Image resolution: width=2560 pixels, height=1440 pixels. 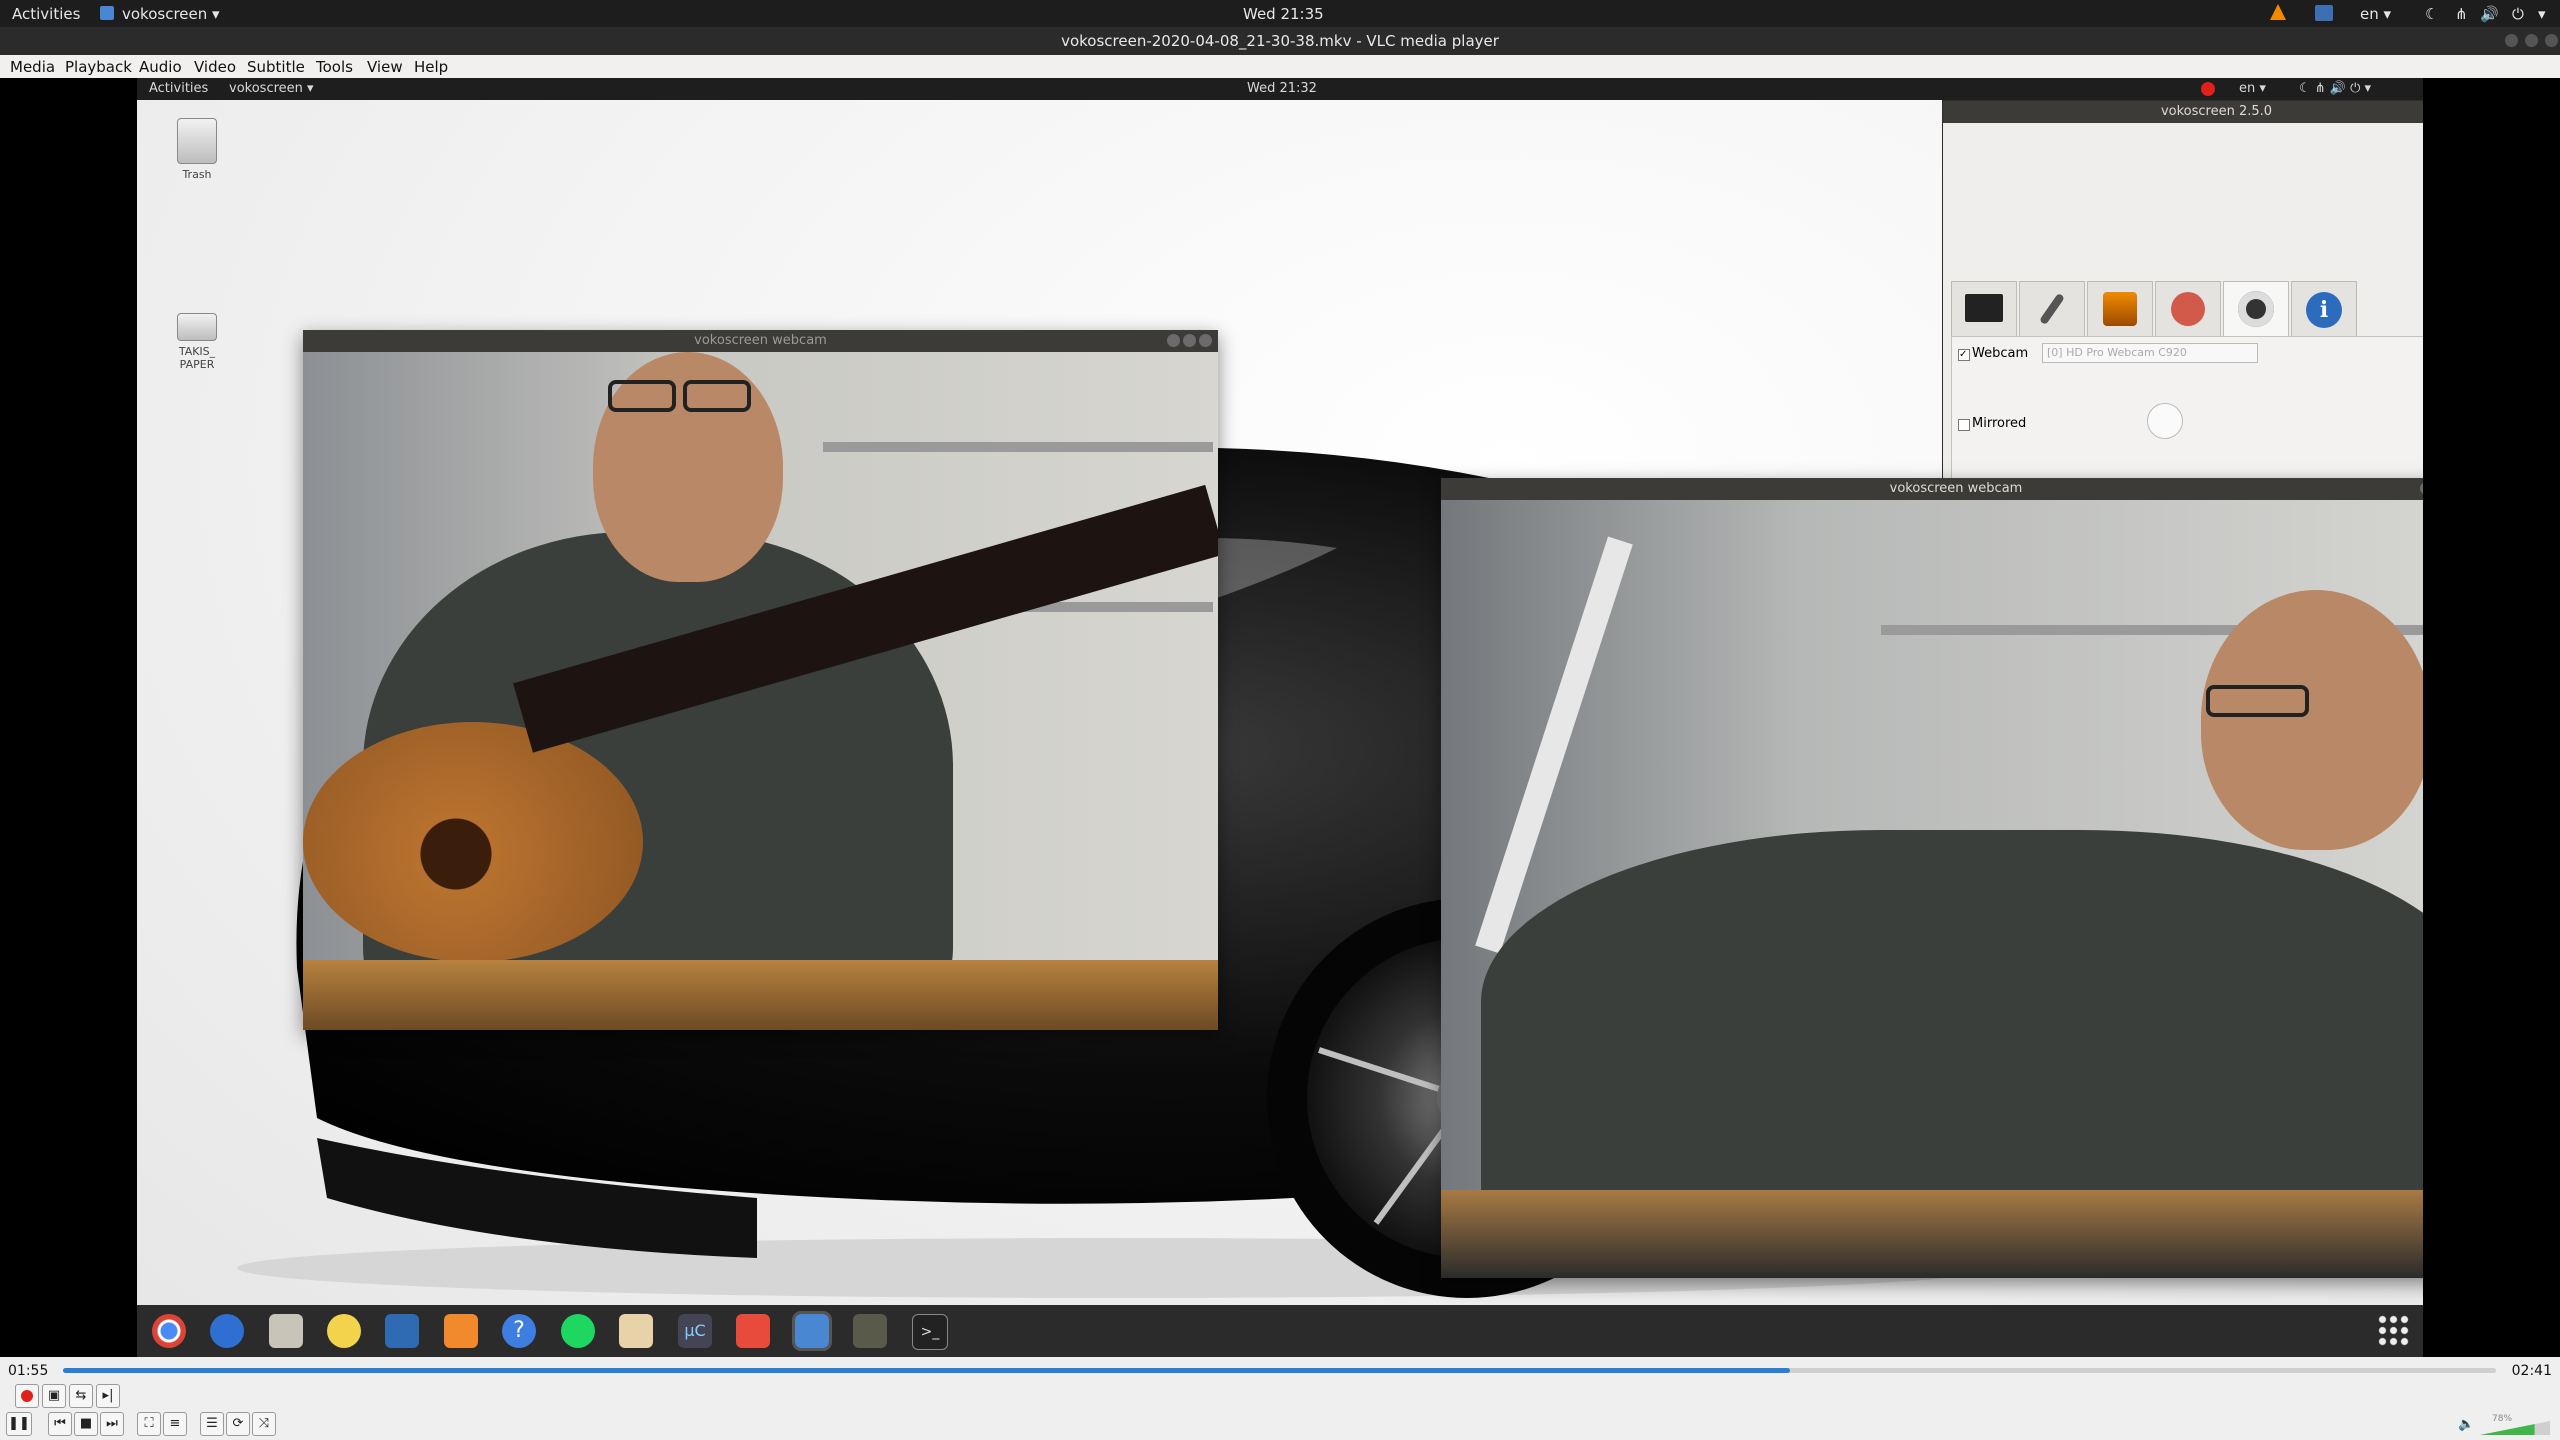 I want to click on previous-button: ⏮, so click(x=60, y=1424).